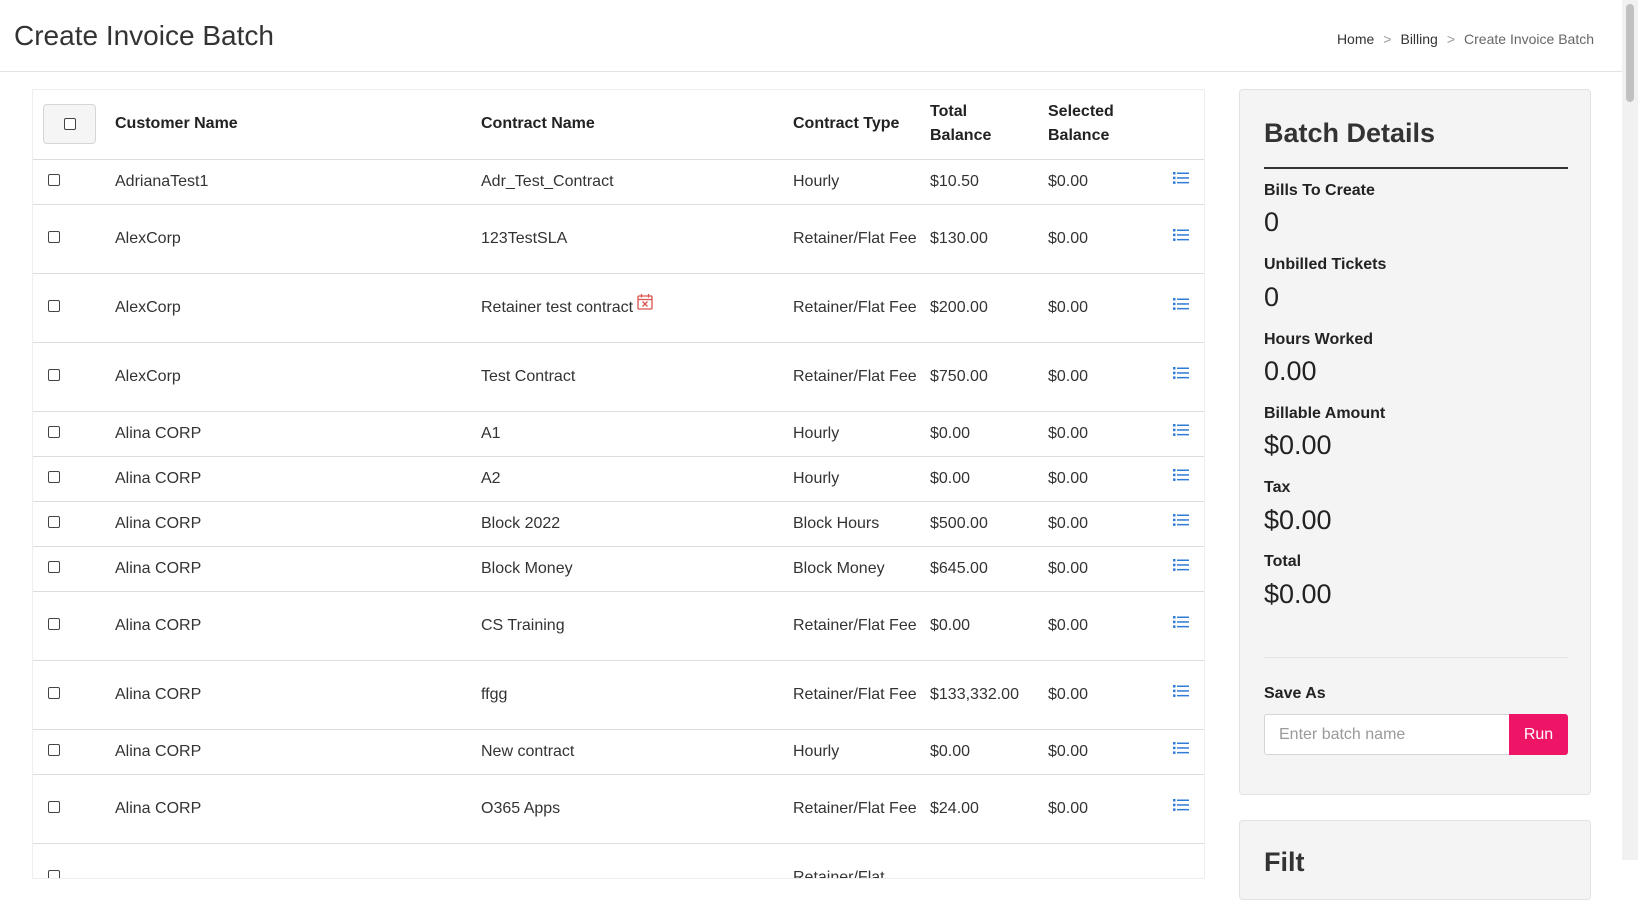 Image resolution: width=1638 pixels, height=900 pixels. Describe the element at coordinates (1386, 734) in the screenshot. I see `batch-name-input` at that location.